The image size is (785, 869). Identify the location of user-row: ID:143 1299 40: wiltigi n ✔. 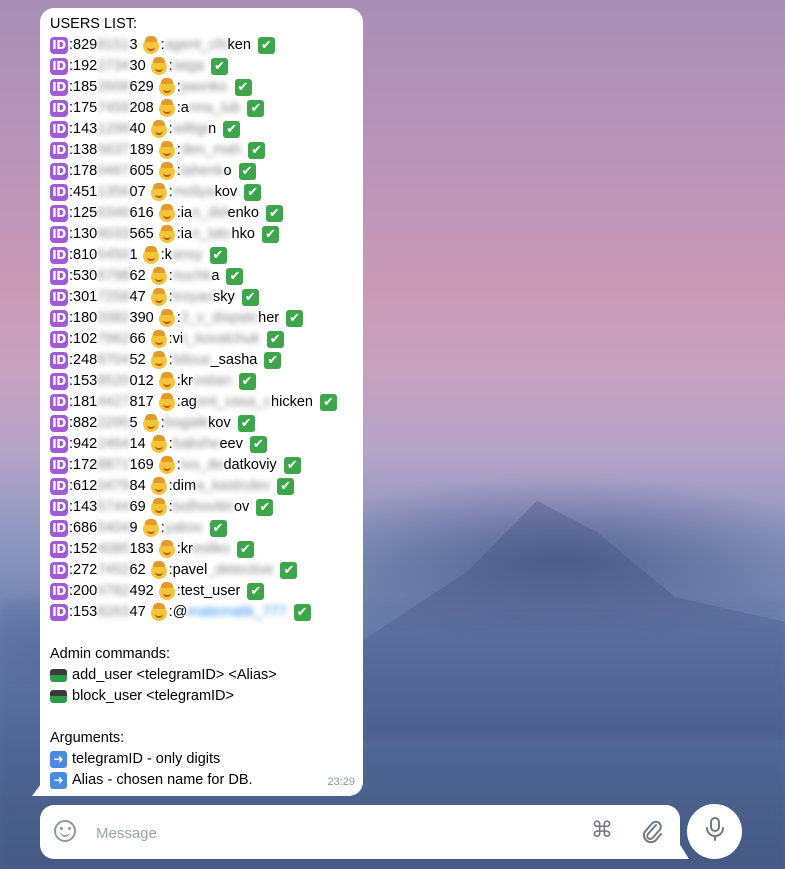
(201, 129).